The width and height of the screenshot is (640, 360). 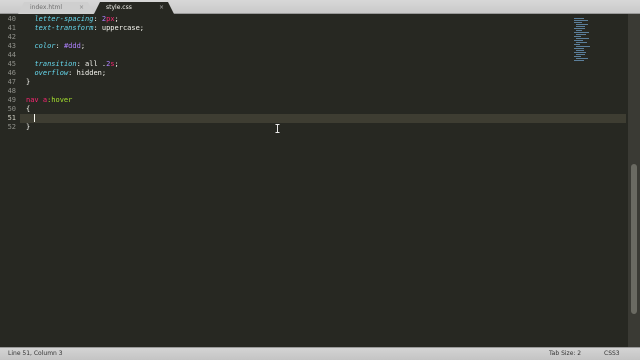 I want to click on code-line: 50 {, so click(x=314, y=109).